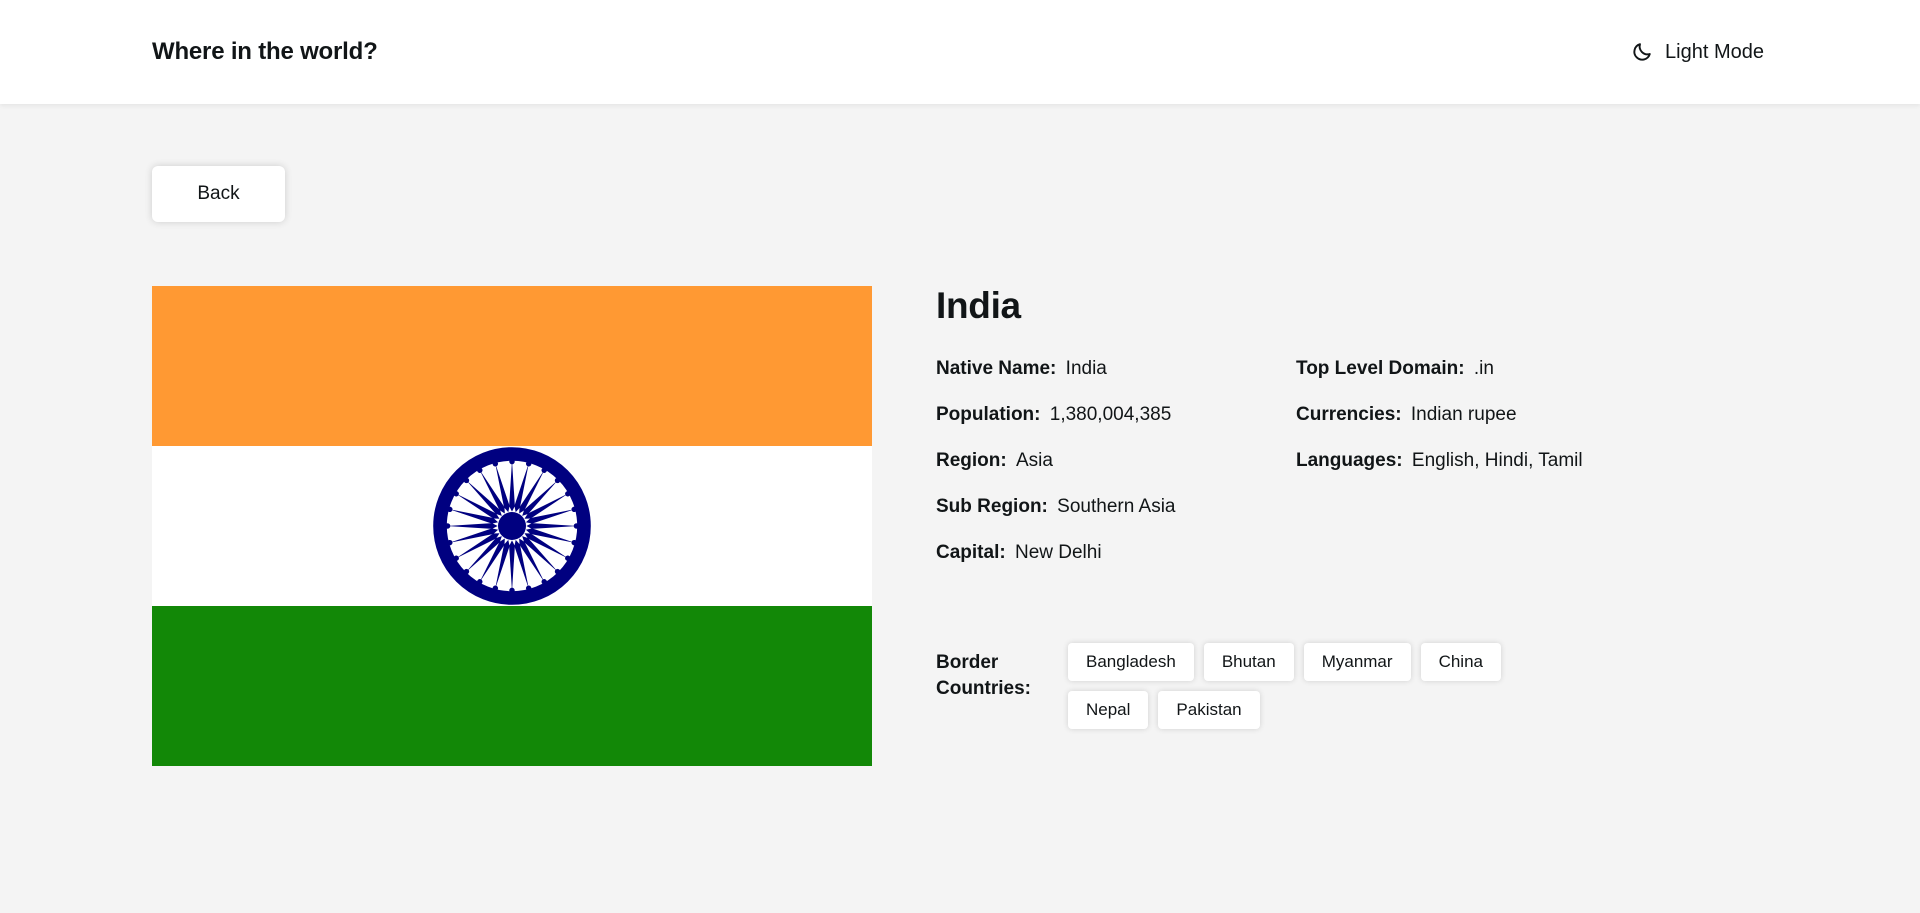  Describe the element at coordinates (1110, 414) in the screenshot. I see `fact-value: 1,380,004,385` at that location.